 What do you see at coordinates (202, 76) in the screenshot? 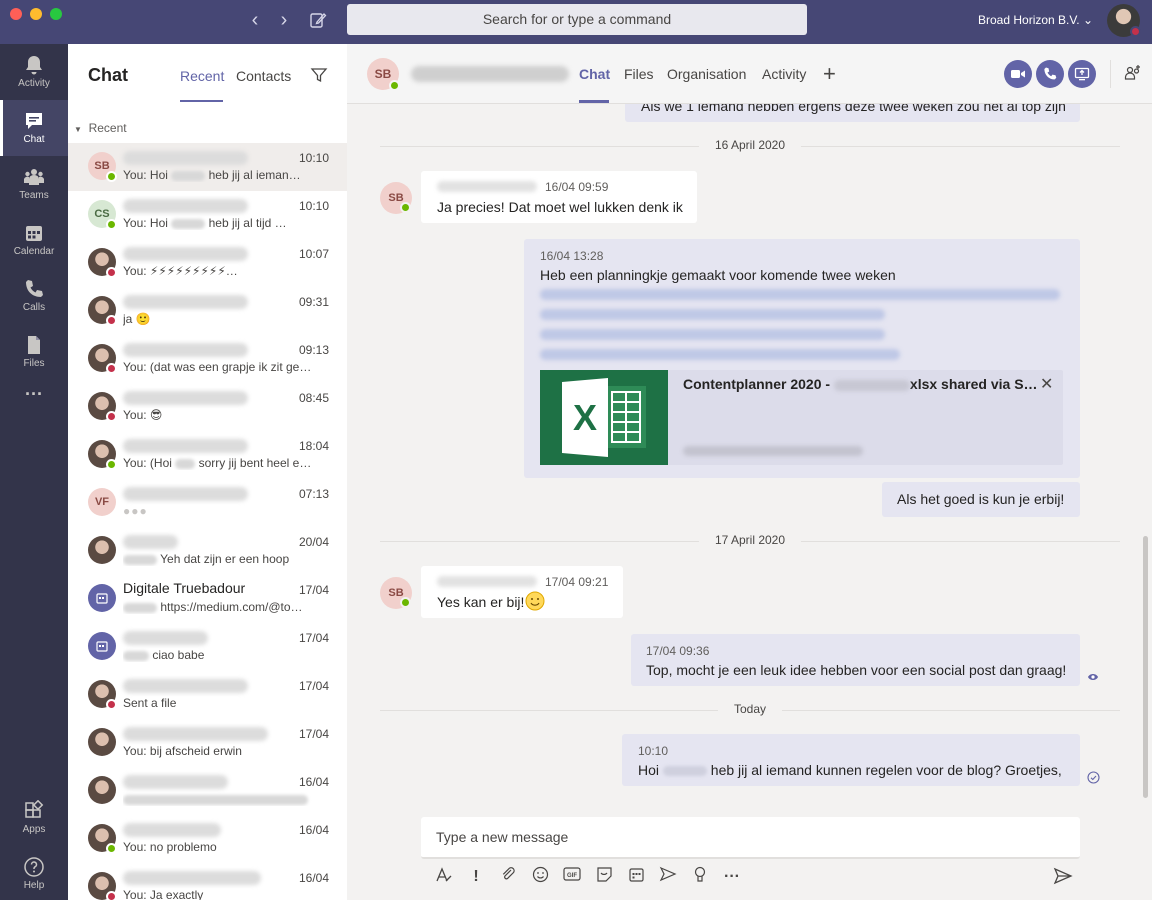
I see `tab-recent: Recent` at bounding box center [202, 76].